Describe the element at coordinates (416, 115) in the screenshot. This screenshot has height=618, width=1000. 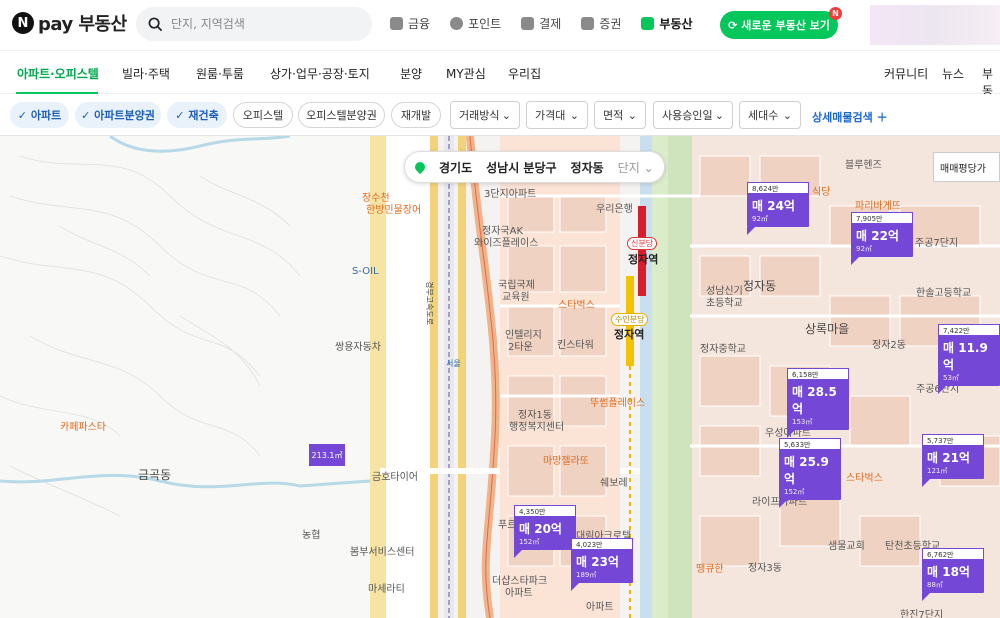
I see `chip-redevelopment: 재개발` at that location.